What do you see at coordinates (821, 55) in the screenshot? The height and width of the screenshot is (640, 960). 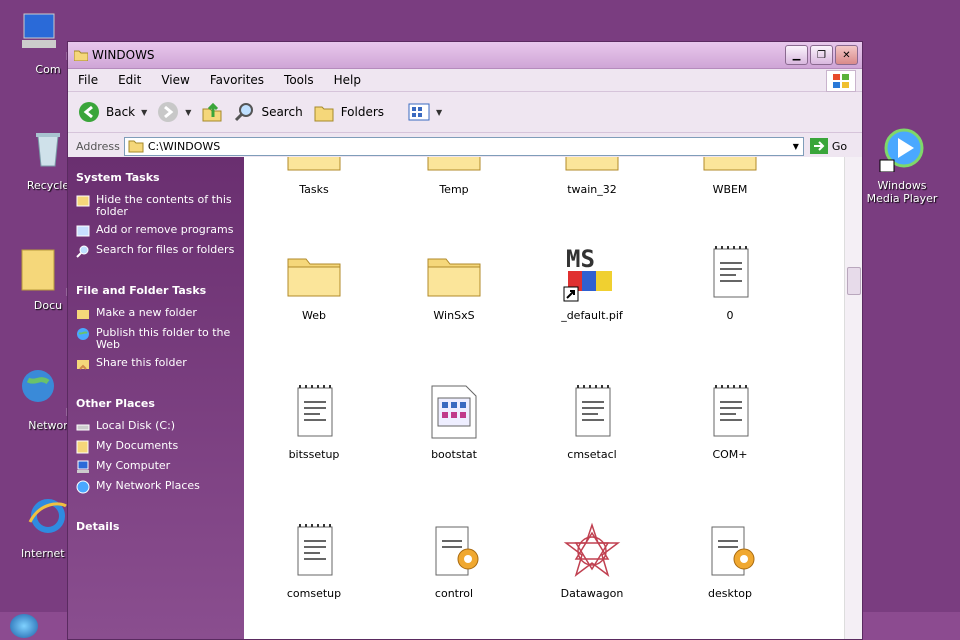 I see `restore-button: ❐` at bounding box center [821, 55].